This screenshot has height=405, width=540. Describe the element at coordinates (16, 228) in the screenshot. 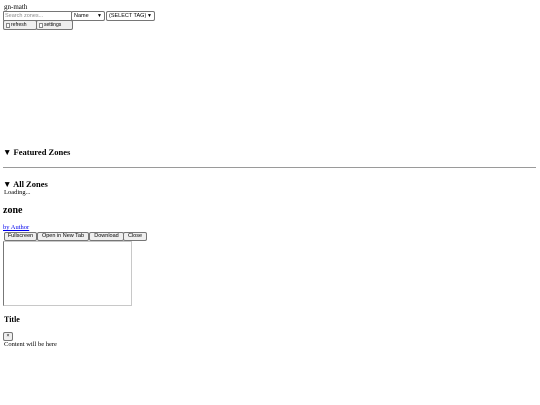

I see `author-link: by Author` at that location.